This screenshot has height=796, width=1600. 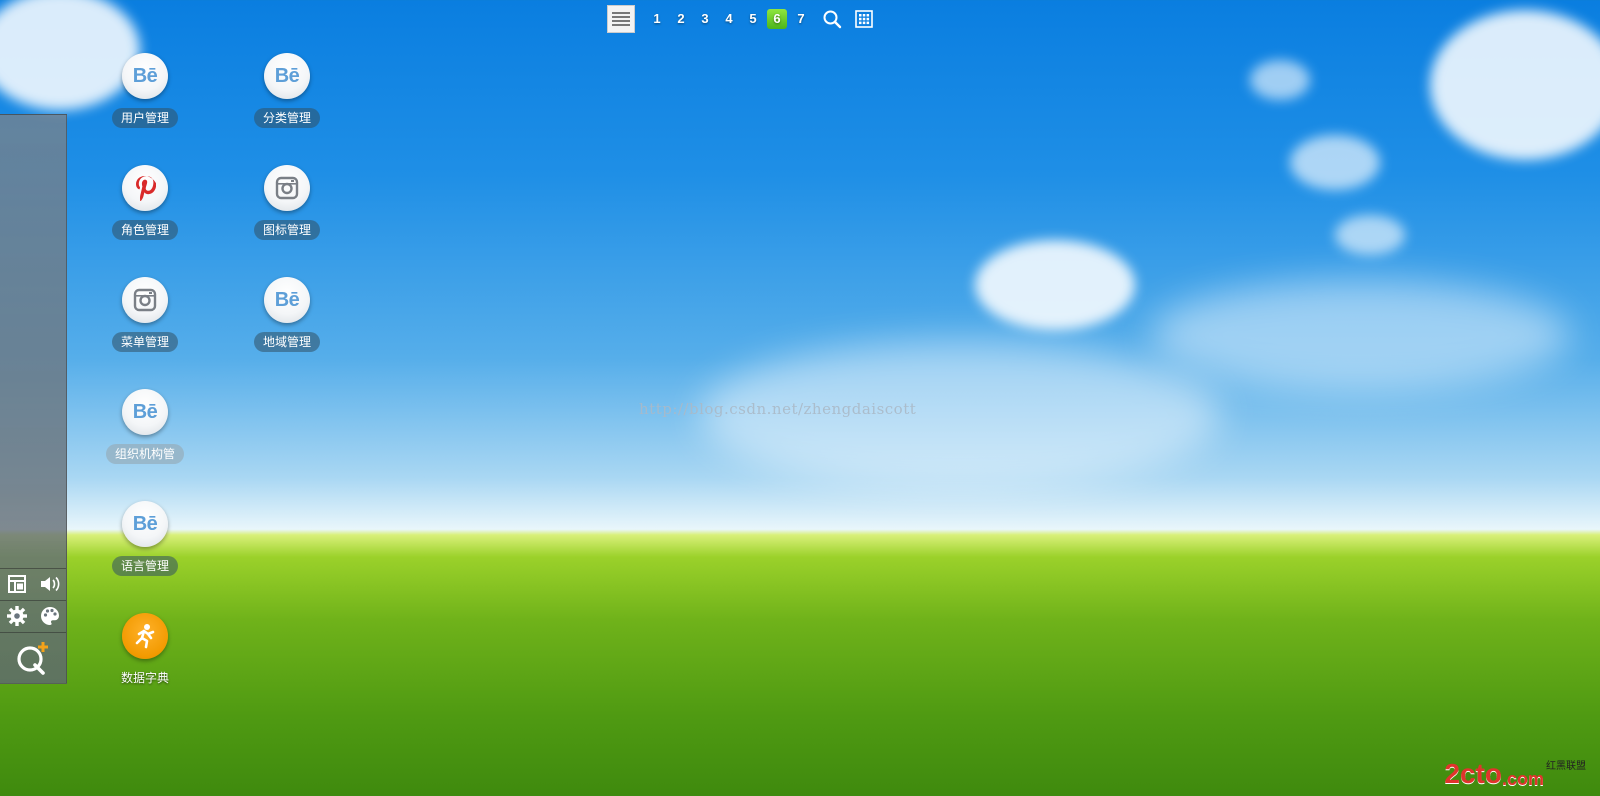 I want to click on app-user-management: Bē 用户管理, so click(x=145, y=90).